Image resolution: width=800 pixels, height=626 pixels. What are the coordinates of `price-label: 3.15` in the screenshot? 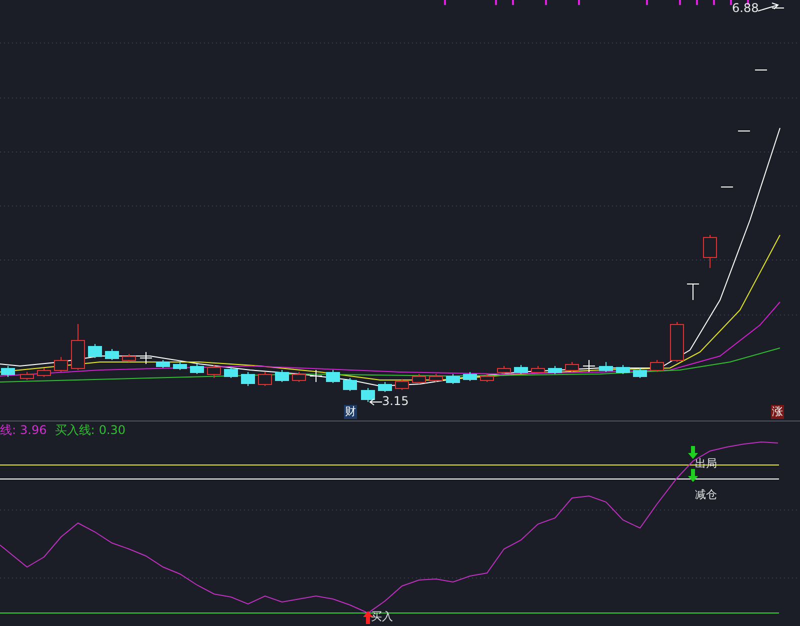 It's located at (395, 401).